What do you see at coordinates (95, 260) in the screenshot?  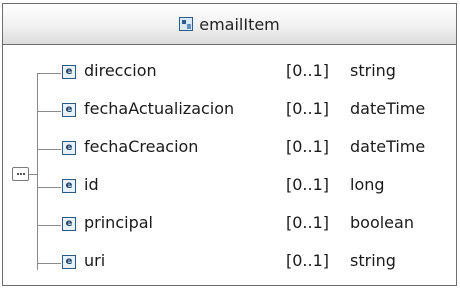 I see `element-name: uri` at bounding box center [95, 260].